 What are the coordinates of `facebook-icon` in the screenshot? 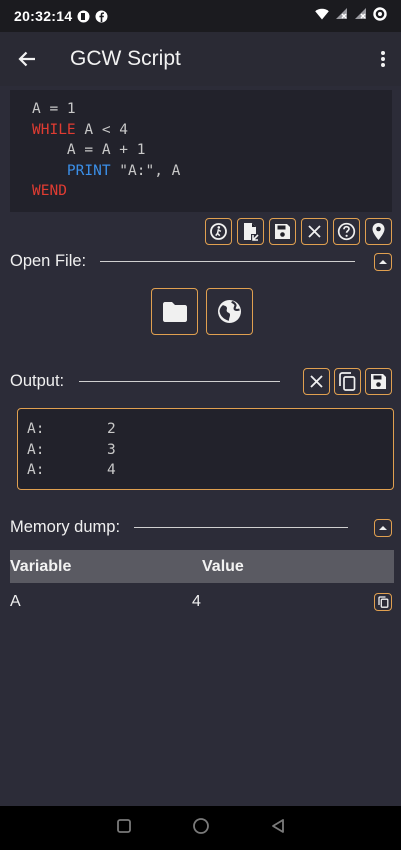 It's located at (101, 16).